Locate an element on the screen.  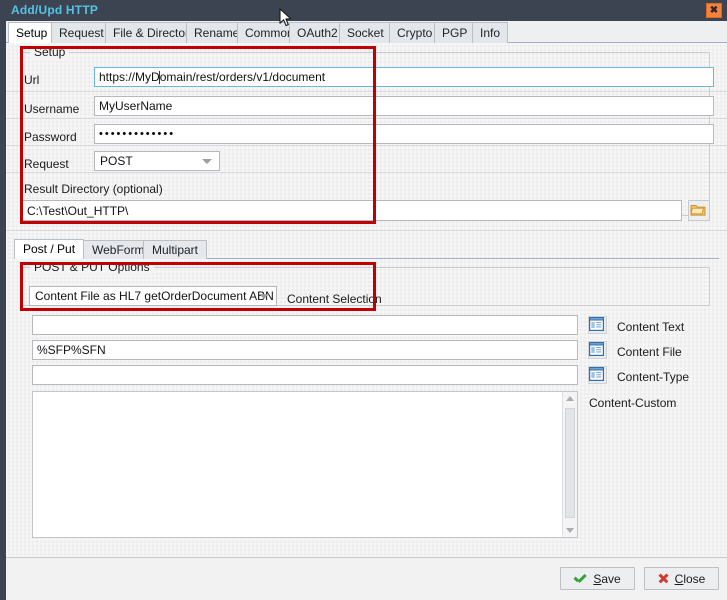
window-close-button: ✖ is located at coordinates (714, 10).